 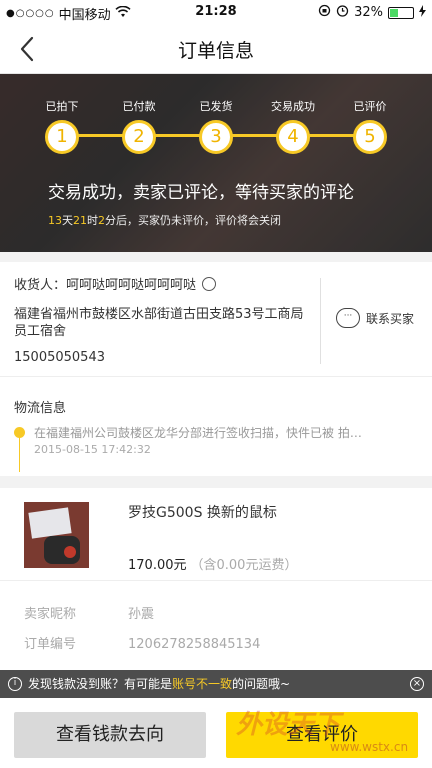 I want to click on receiver-phone: 15005050543, so click(x=59, y=357).